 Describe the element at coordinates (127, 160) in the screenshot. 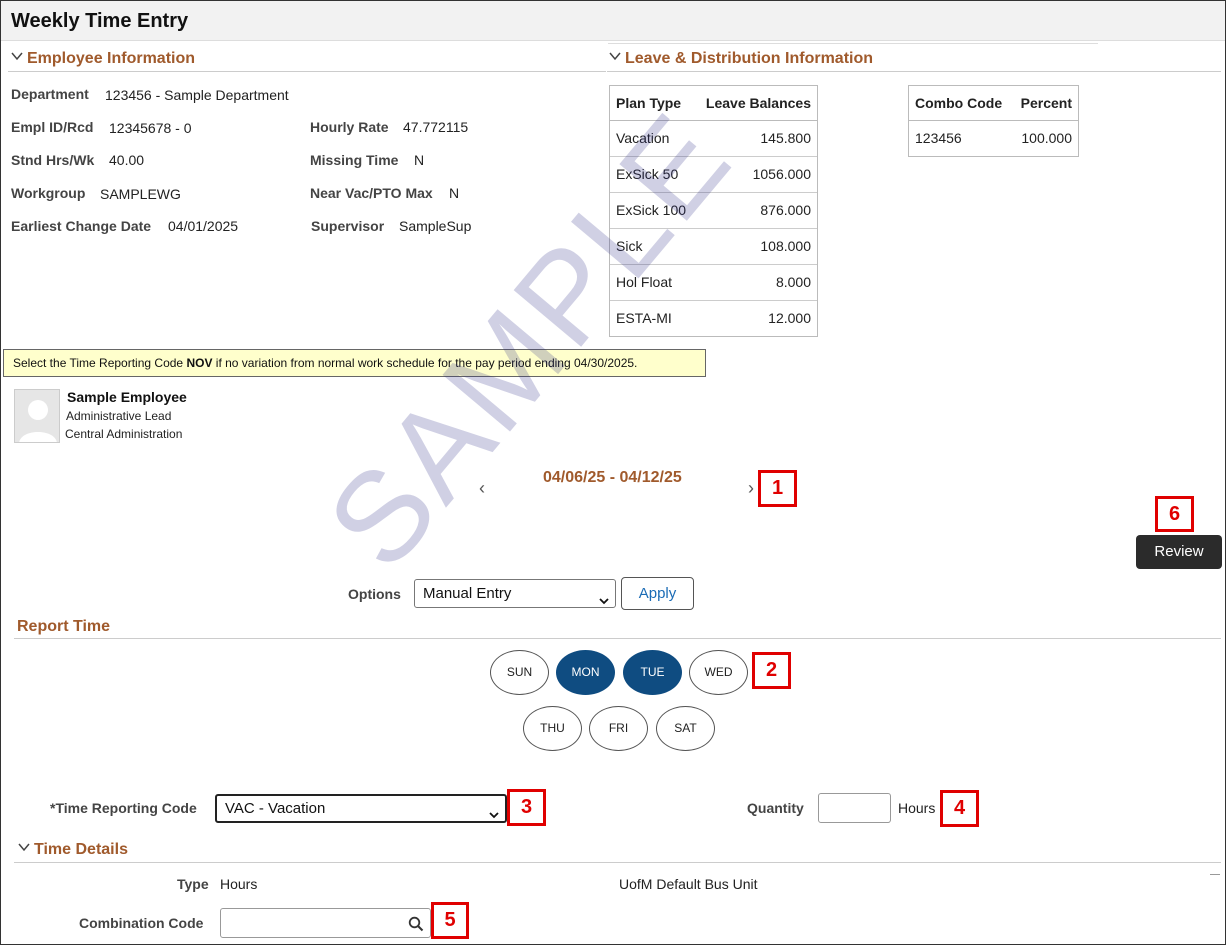

I see `stnd-hrs-value: 40.00` at that location.